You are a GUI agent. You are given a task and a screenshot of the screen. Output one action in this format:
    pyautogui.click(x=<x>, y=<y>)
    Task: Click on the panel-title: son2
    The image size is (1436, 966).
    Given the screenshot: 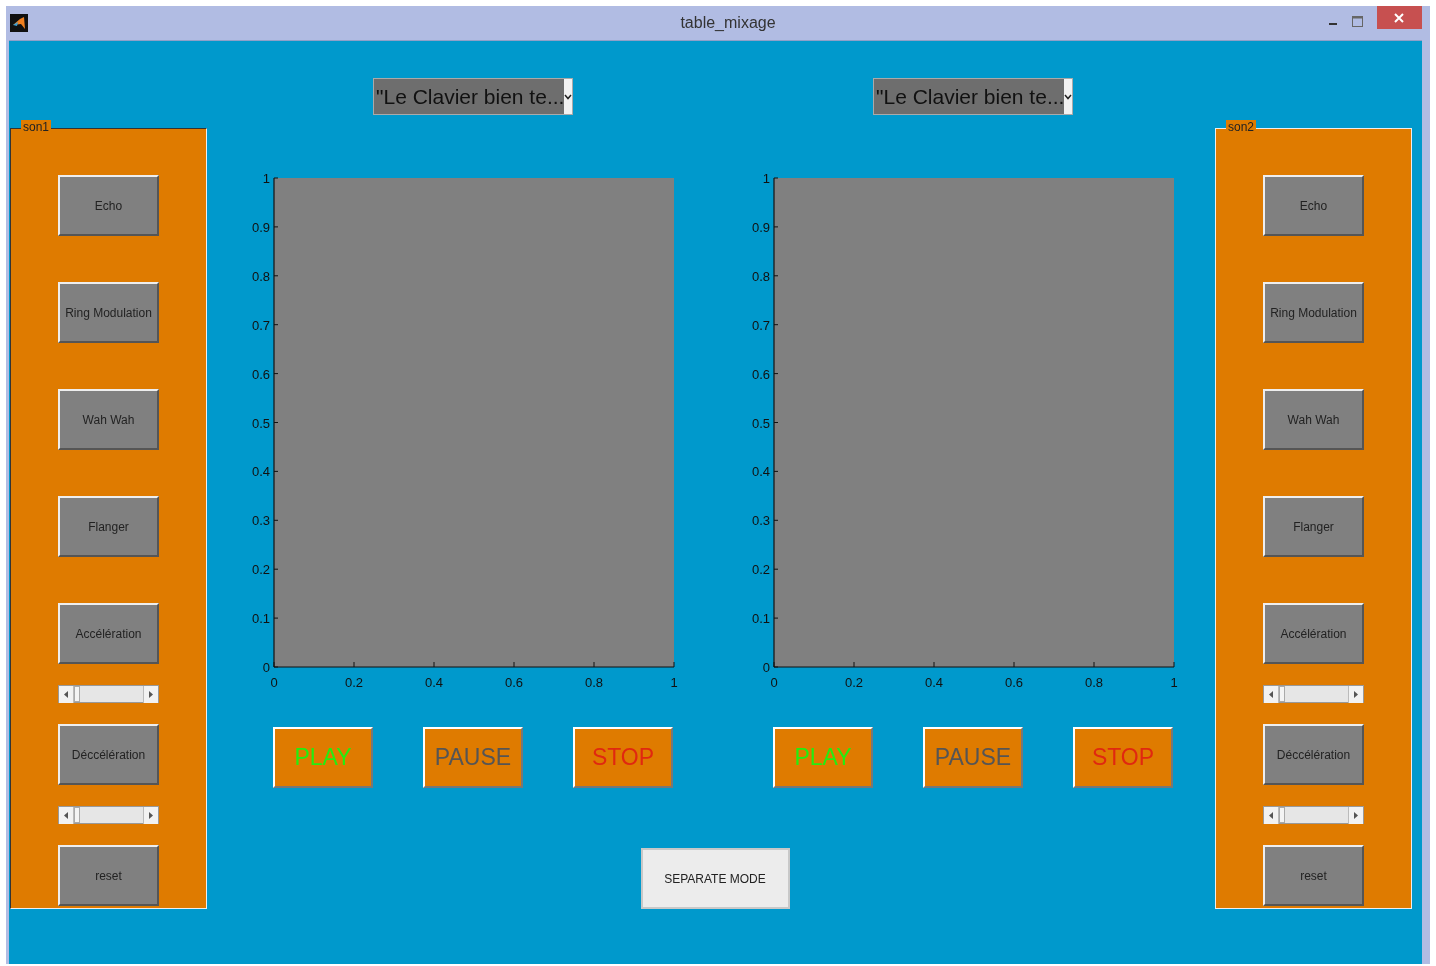 What is the action you would take?
    pyautogui.click(x=1241, y=127)
    